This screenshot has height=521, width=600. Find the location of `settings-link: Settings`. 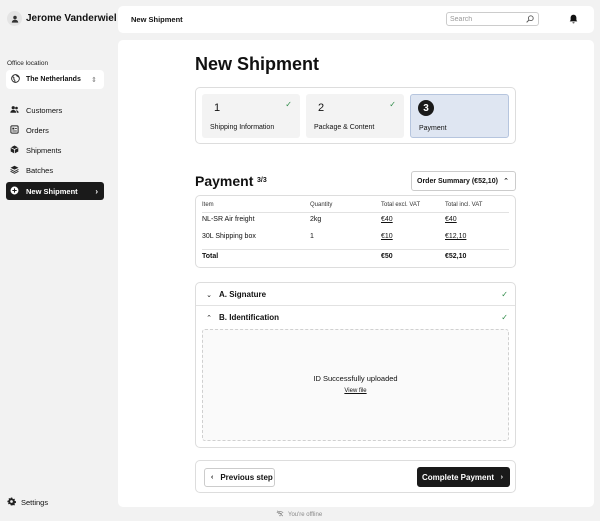

settings-link: Settings is located at coordinates (27, 502).